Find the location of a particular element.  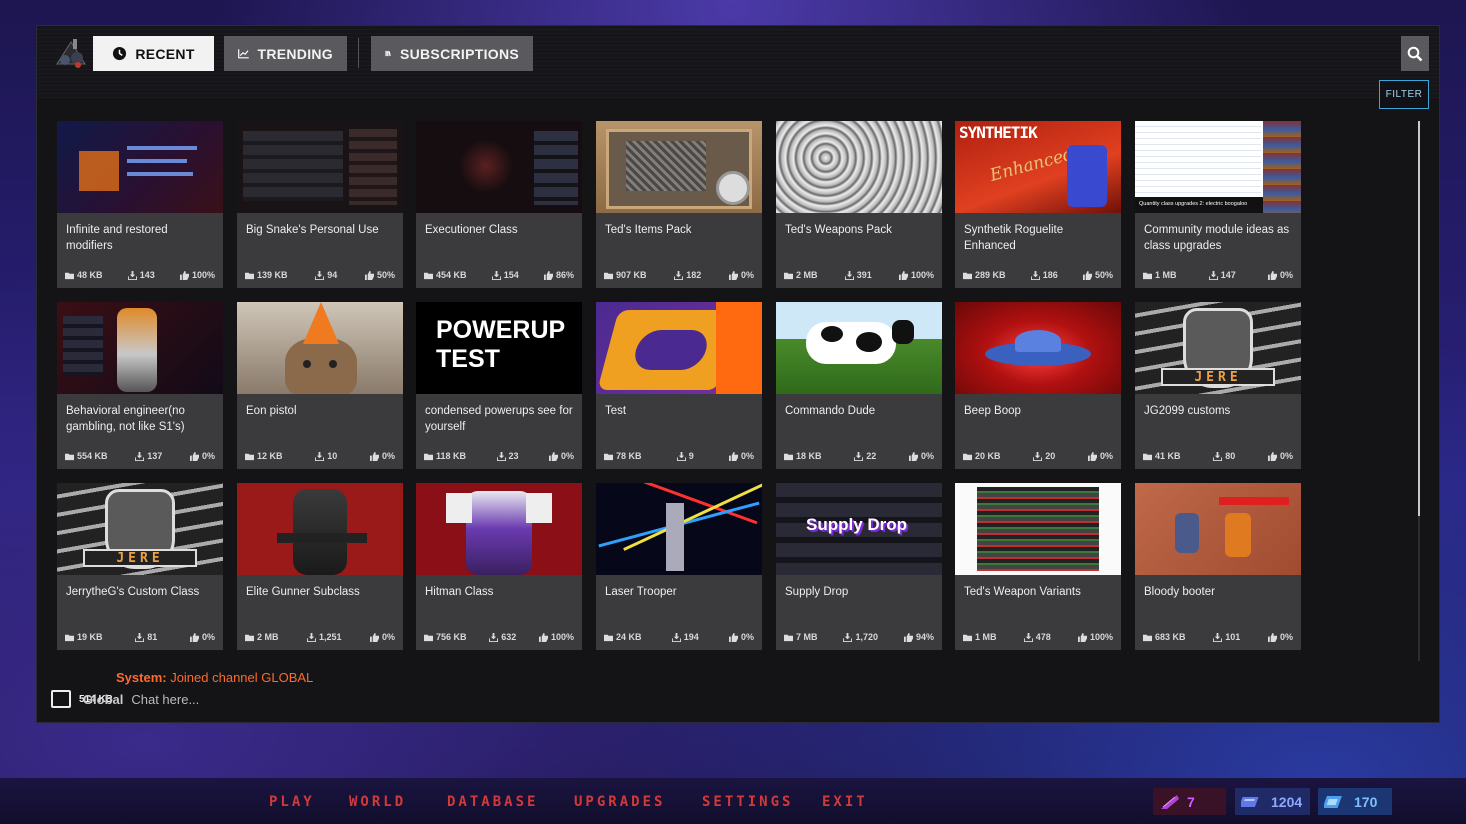

mod-thumbnail: Supply Drop is located at coordinates (859, 529).